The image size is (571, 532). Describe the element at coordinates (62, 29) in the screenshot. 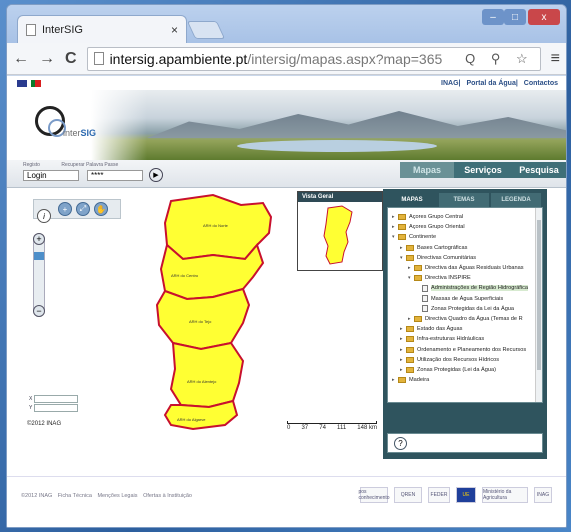

I see `tab-title: InterSIG` at that location.